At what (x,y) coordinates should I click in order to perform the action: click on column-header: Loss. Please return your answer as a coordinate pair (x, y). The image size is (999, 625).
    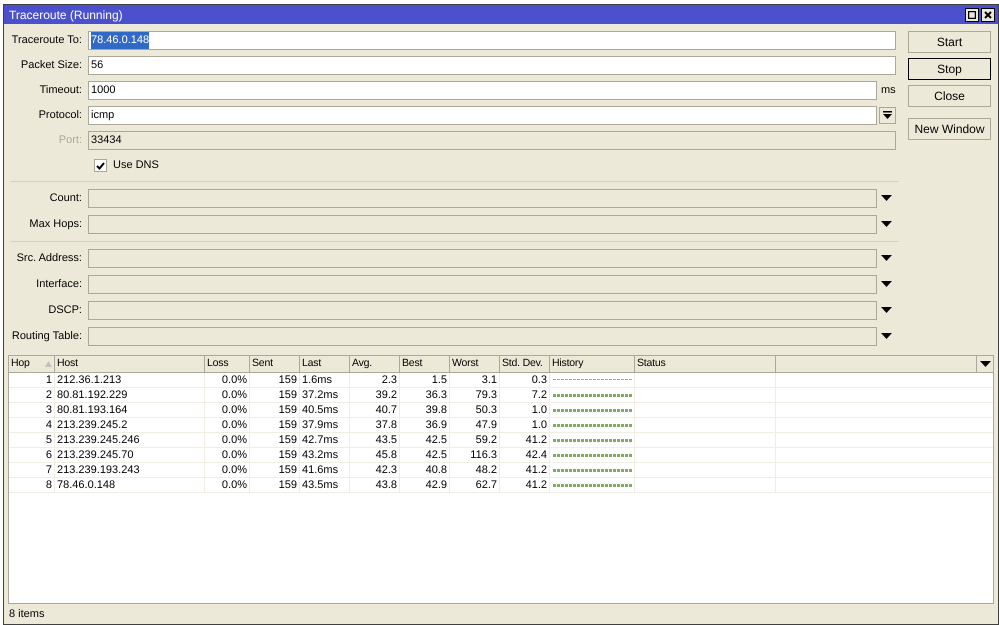
    Looking at the image, I should click on (227, 364).